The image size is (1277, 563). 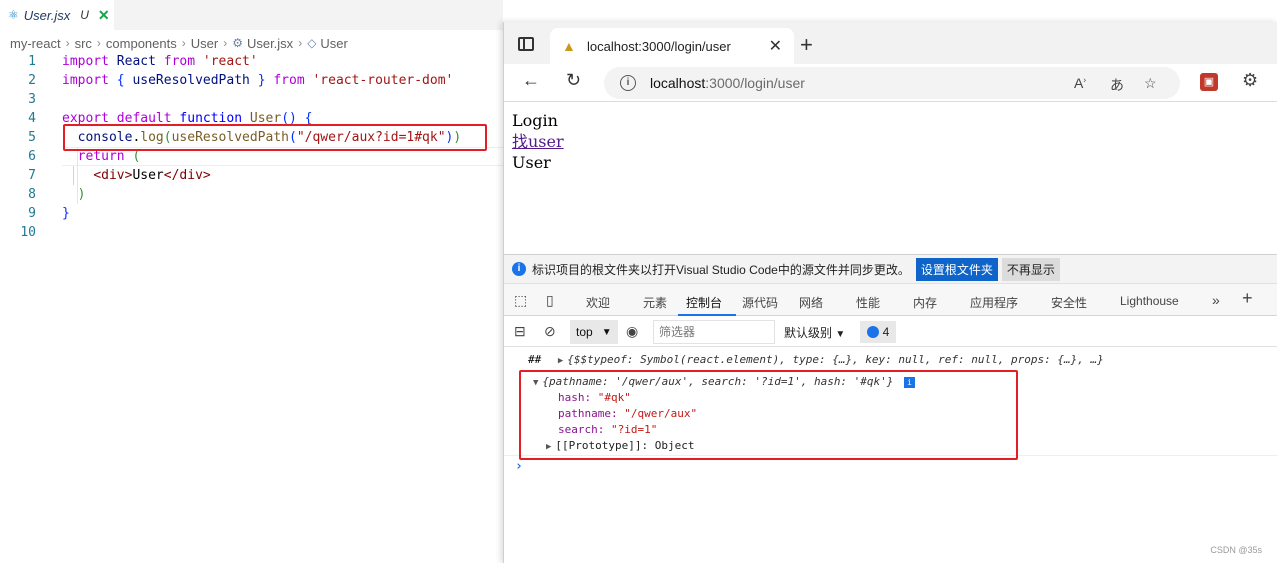 What do you see at coordinates (1080, 83) in the screenshot?
I see `read-aloud-icon: A›` at bounding box center [1080, 83].